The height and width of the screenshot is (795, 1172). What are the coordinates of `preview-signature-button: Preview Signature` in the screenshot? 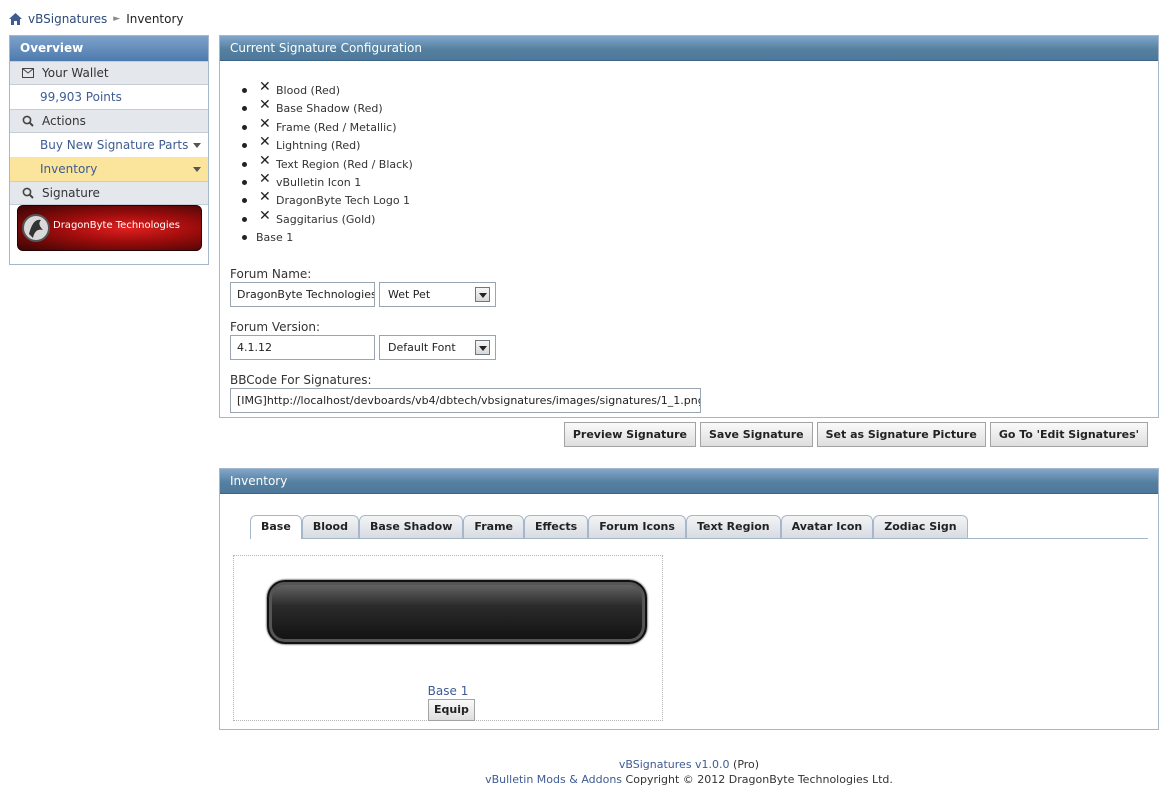 It's located at (629, 434).